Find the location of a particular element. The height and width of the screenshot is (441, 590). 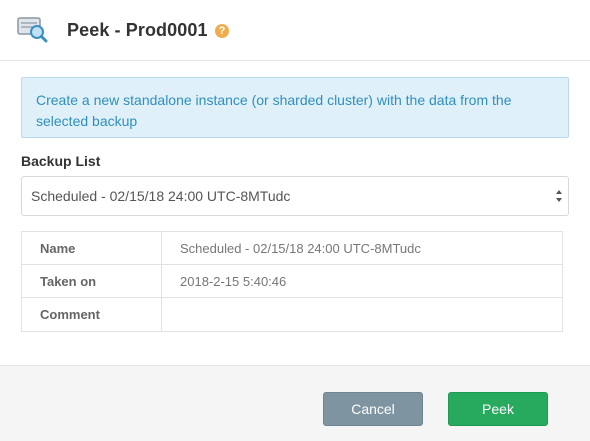

backup-list-select: Scheduled - 02/15/18 24:00 UTC-8MTudc is located at coordinates (295, 196).